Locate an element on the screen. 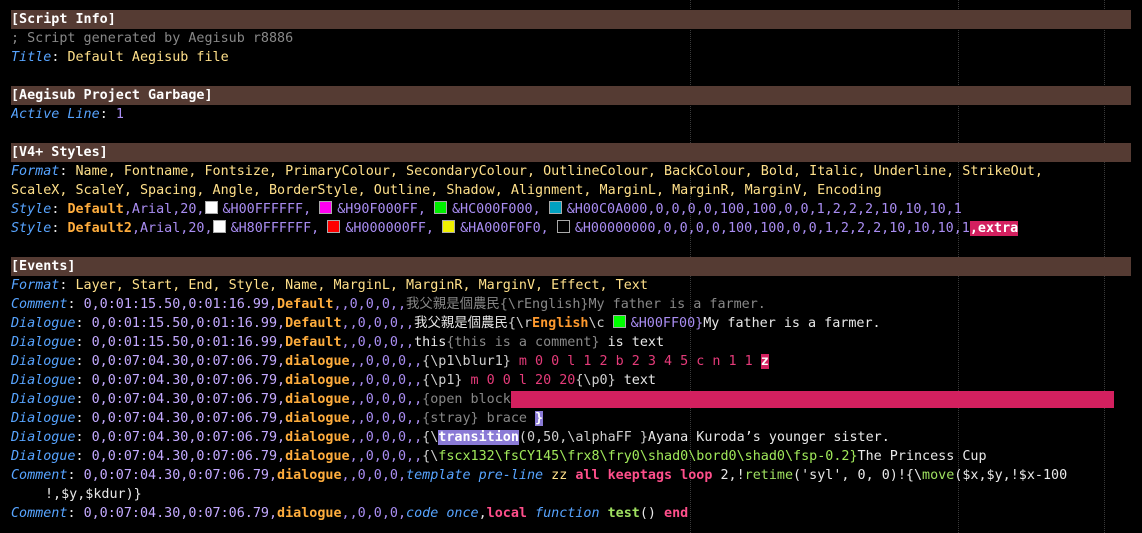 The image size is (1142, 533). comment-line: ; Script generated by Aegisub r8886 is located at coordinates (571, 38).